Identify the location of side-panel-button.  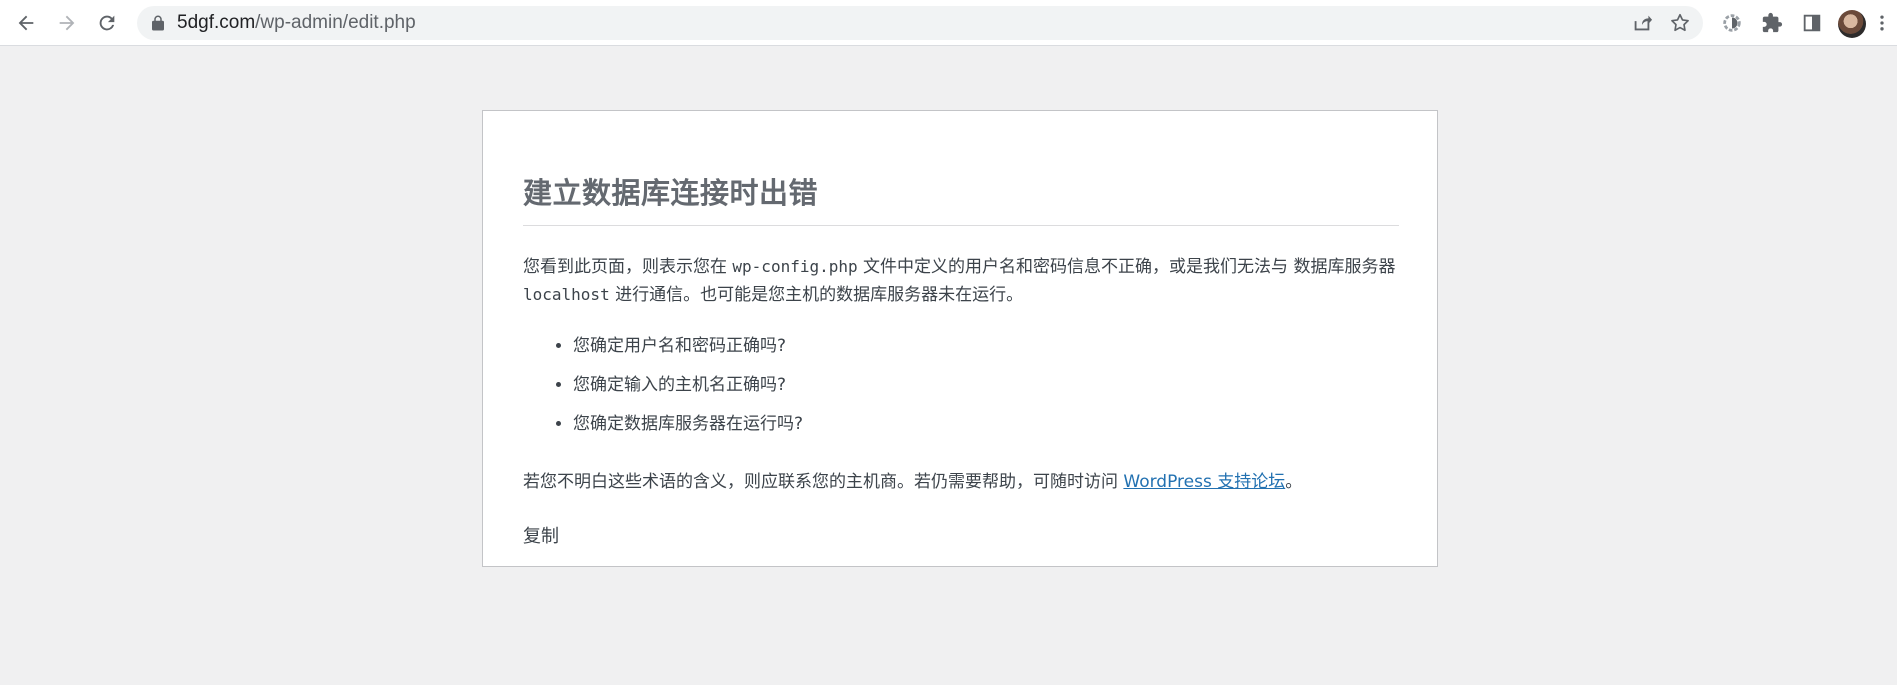
(1812, 23).